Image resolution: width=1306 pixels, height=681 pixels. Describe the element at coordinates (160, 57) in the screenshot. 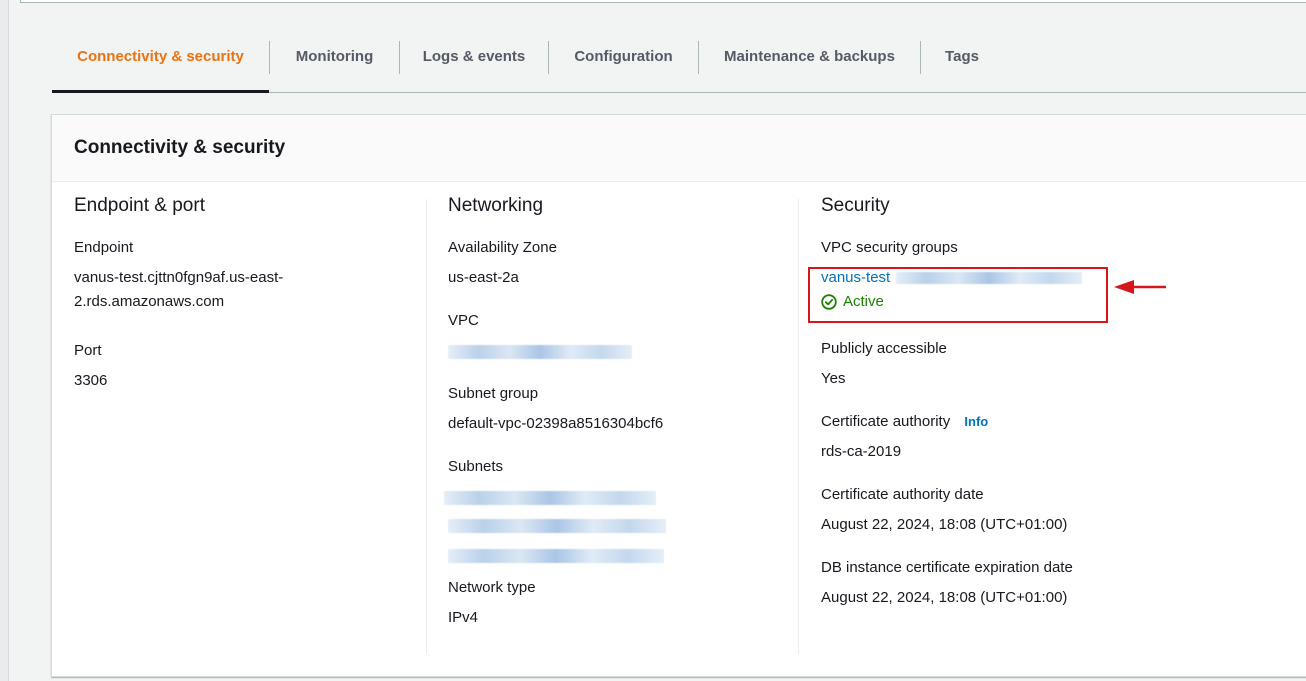

I see `tab-connectivity-security: Connectivity & security` at that location.